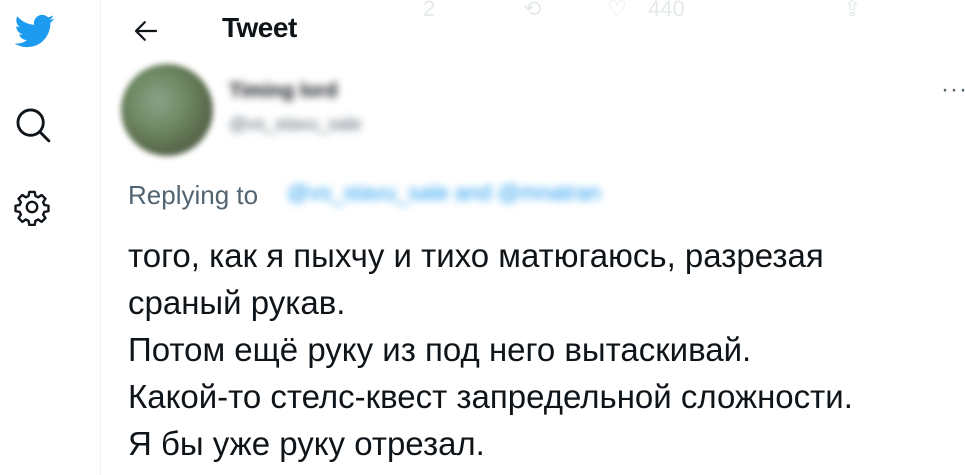 This screenshot has height=475, width=965. Describe the element at coordinates (167, 110) in the screenshot. I see `avatar` at that location.